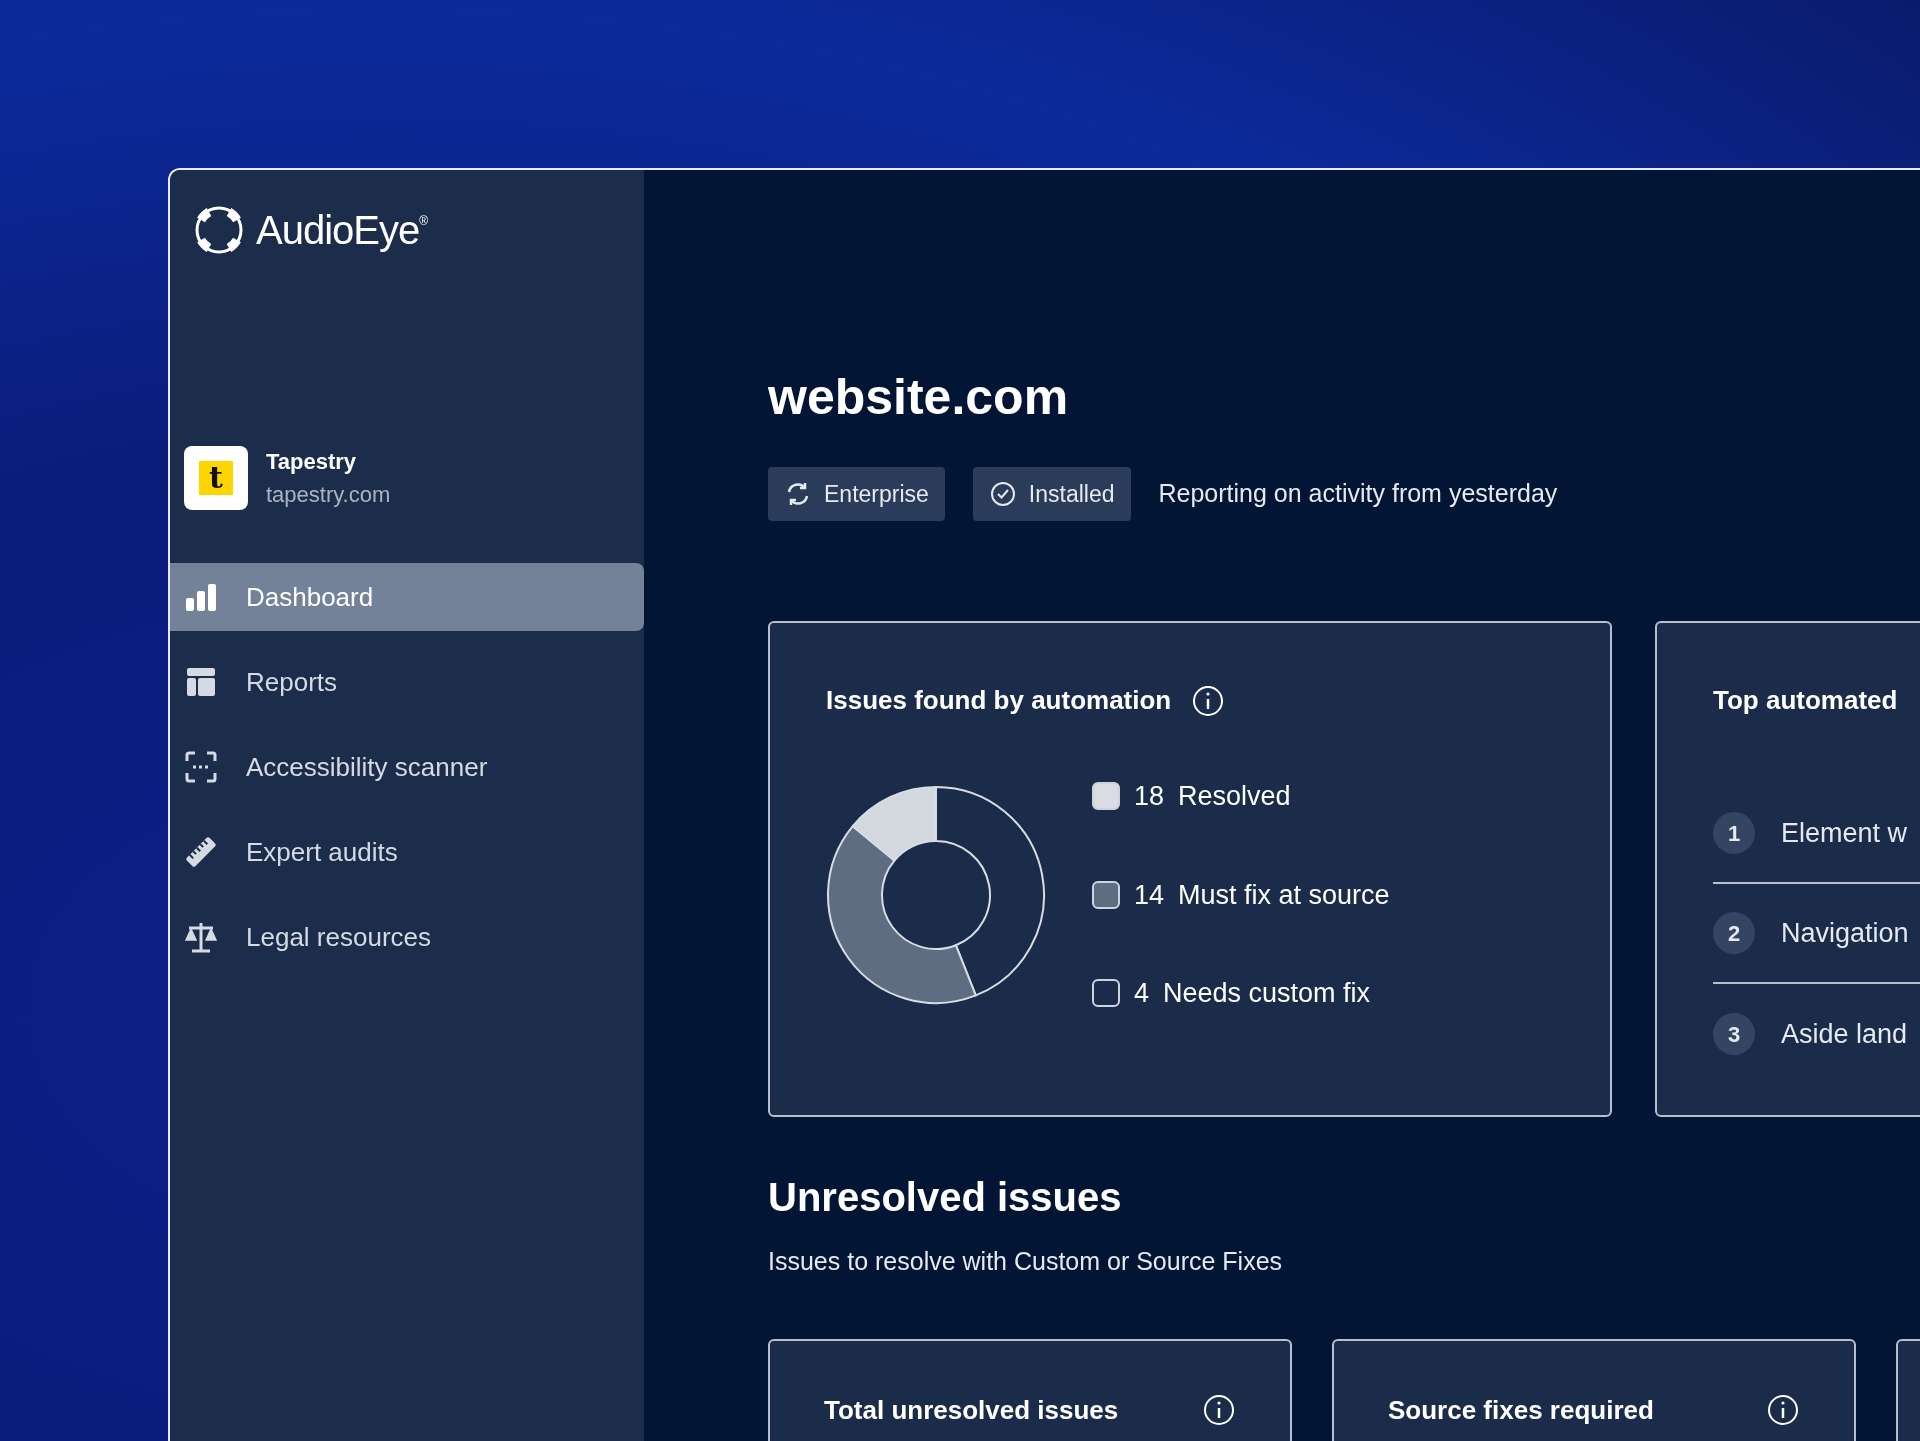  What do you see at coordinates (1521, 1410) in the screenshot?
I see `card-title: Source fixes required` at bounding box center [1521, 1410].